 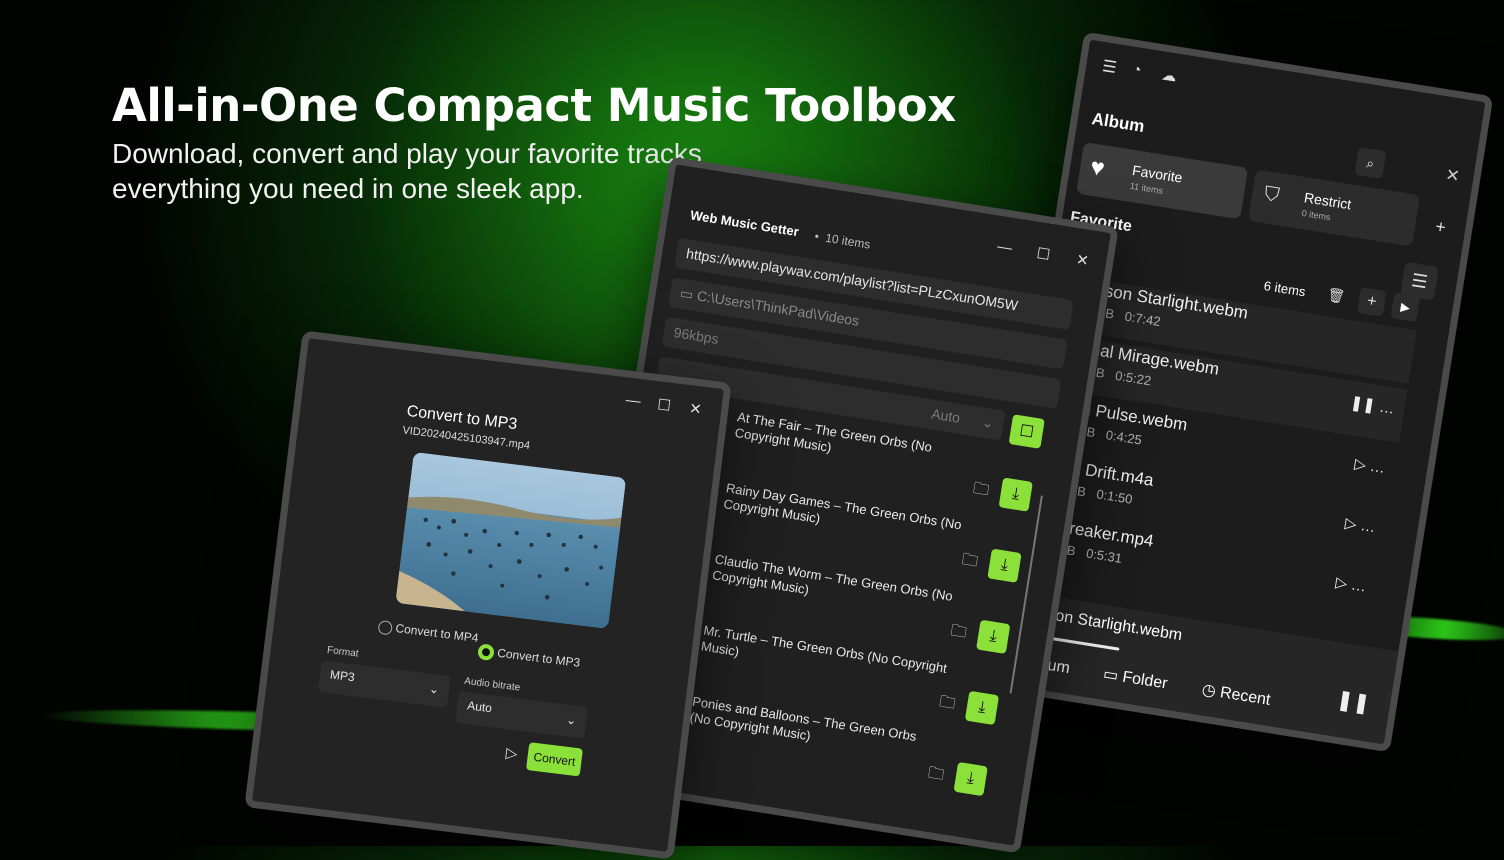 I want to click on cloud-download-icon: ☁, so click(x=1169, y=75).